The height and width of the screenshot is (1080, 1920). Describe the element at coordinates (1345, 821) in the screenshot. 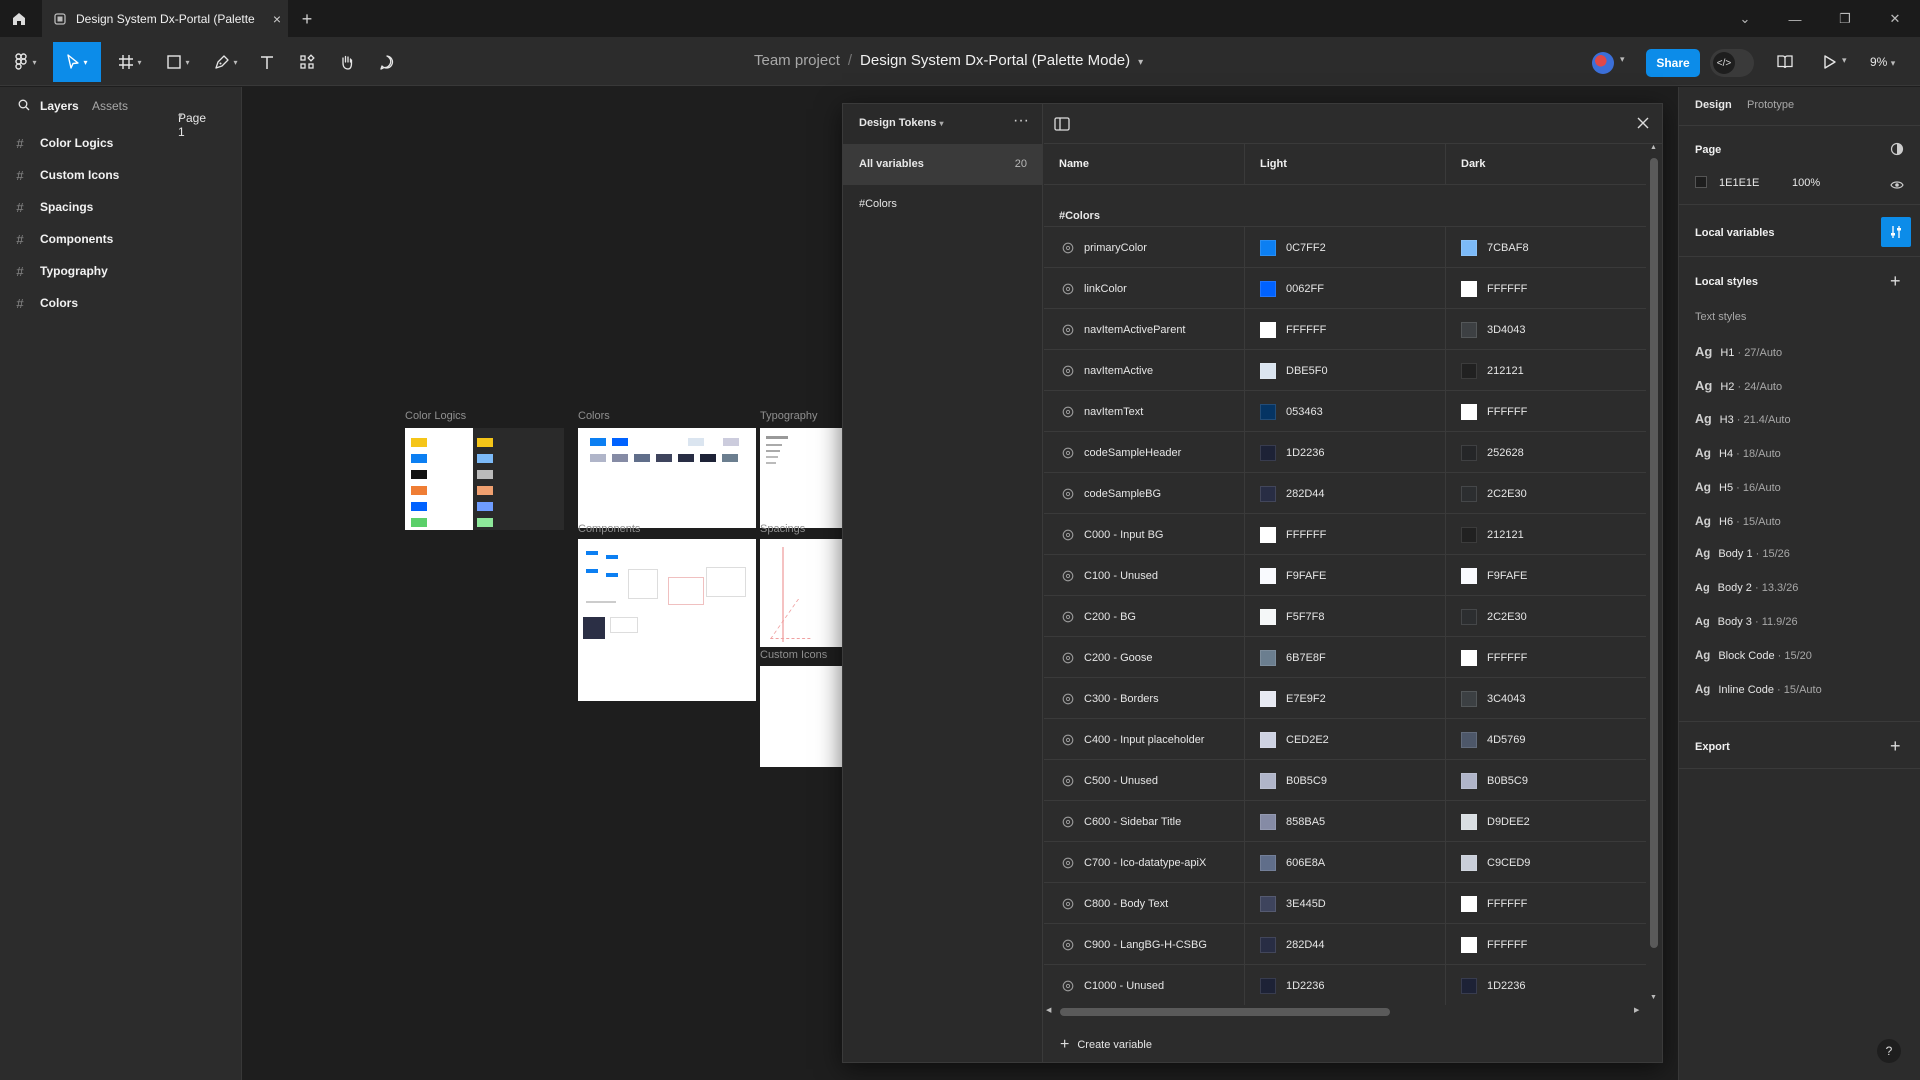

I see `variable-row: C600 - Sidebar Title 858BA5 D9DEE2` at that location.